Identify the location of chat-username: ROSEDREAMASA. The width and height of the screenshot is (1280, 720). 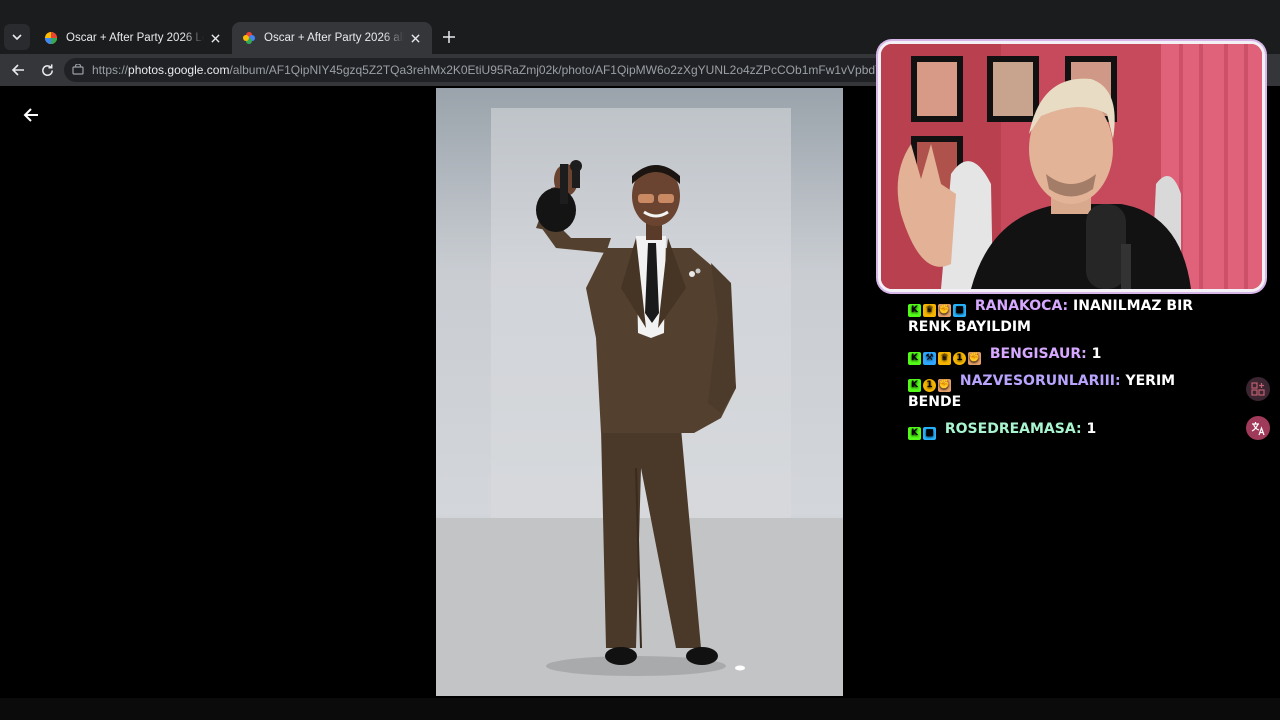
(1010, 429).